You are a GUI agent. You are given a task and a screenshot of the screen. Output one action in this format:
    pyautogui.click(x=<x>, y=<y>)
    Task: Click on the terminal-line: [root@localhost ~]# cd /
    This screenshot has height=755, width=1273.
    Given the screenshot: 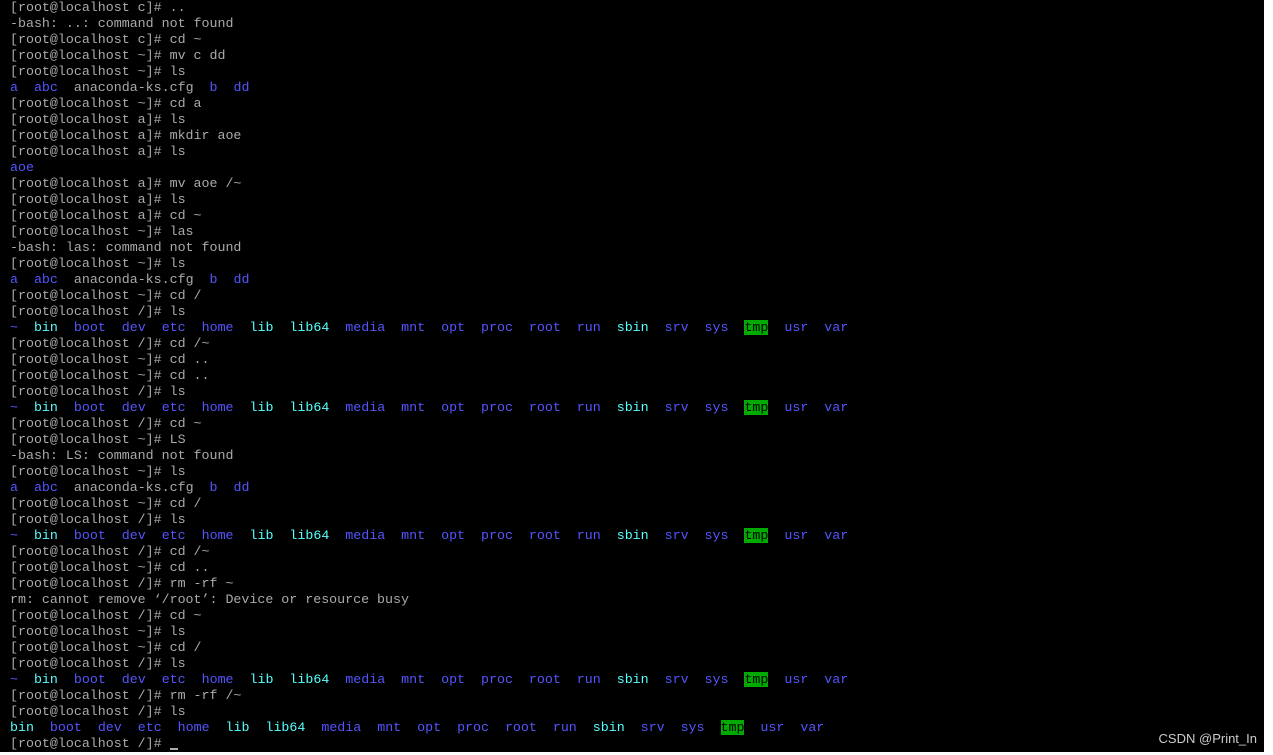 What is the action you would take?
    pyautogui.click(x=641, y=648)
    